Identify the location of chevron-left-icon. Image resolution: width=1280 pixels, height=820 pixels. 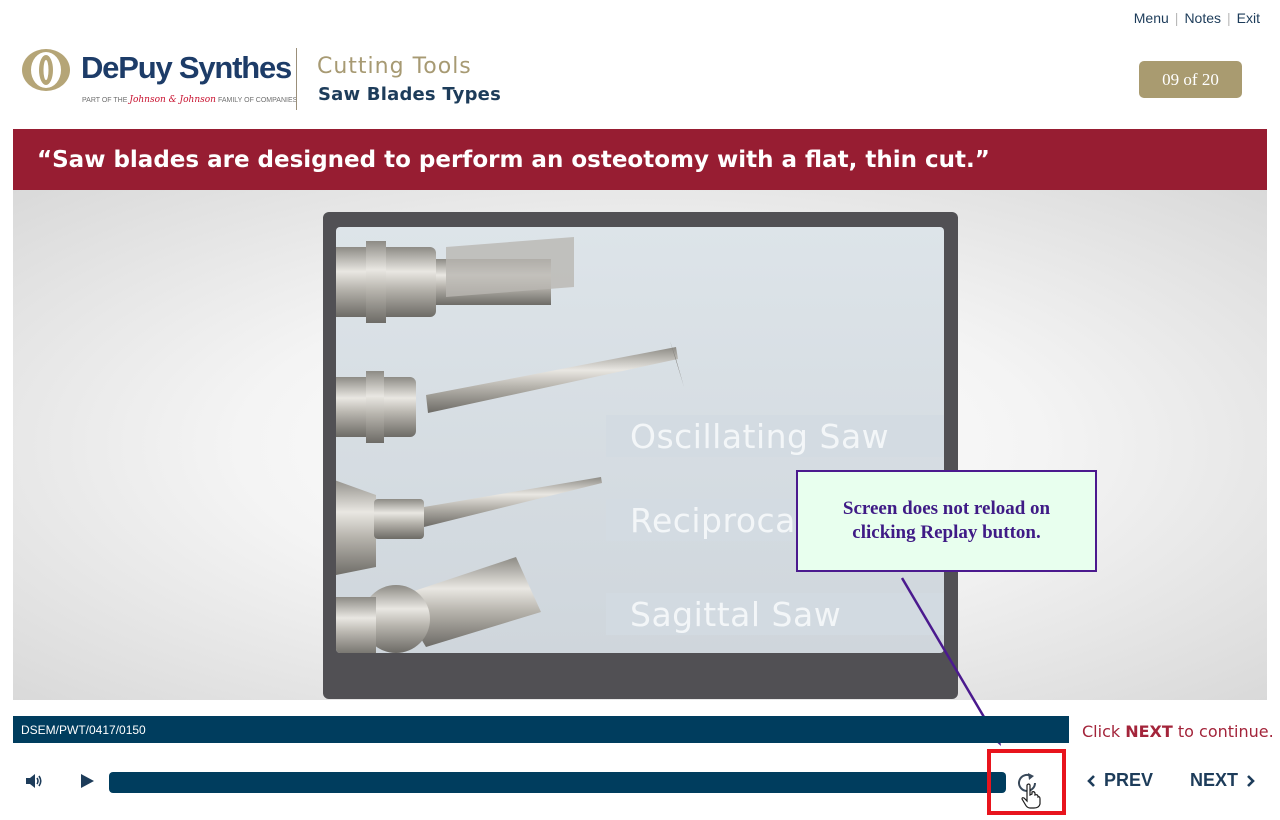
(1091, 780).